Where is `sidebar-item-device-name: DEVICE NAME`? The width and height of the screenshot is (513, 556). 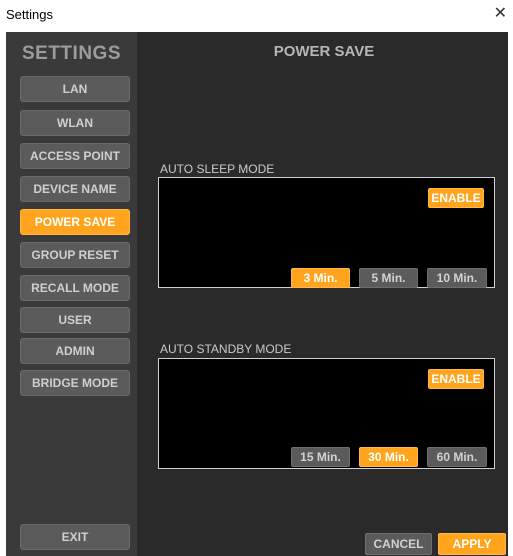
sidebar-item-device-name: DEVICE NAME is located at coordinates (75, 189).